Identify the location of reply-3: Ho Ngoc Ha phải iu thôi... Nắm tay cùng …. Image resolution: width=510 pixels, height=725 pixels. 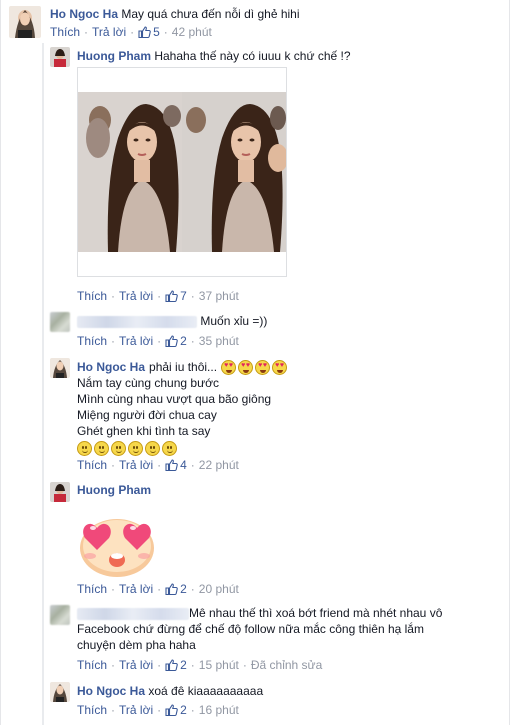
(287, 407).